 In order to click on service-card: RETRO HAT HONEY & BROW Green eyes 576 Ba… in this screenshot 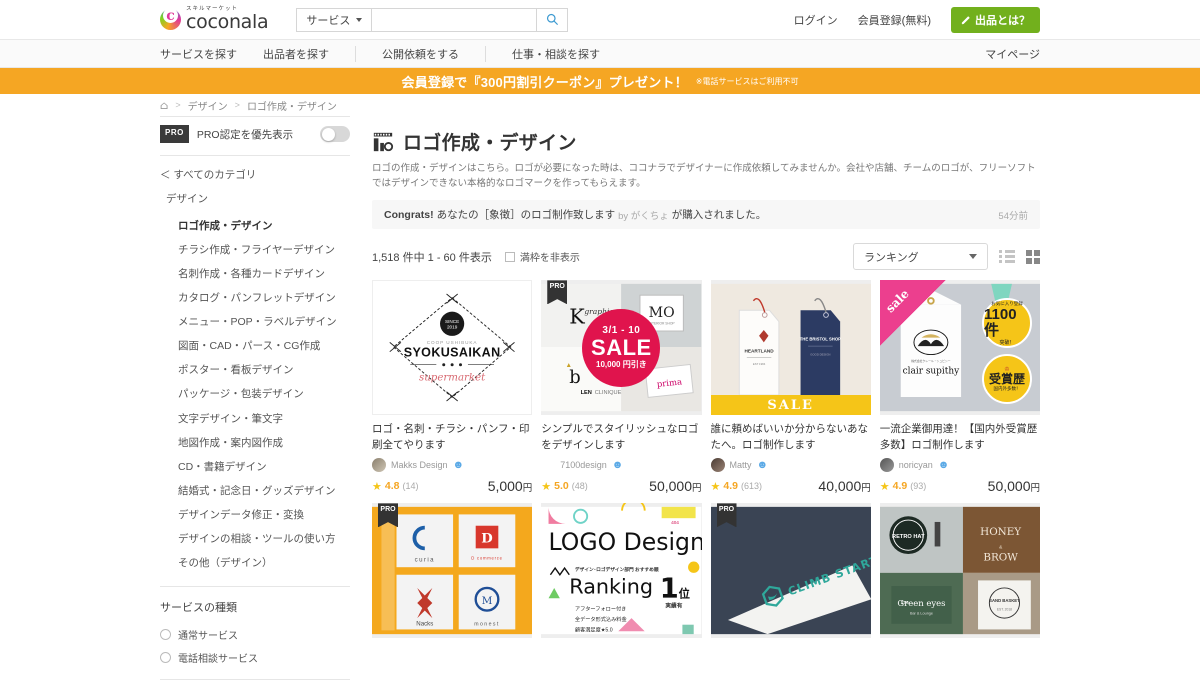, I will do `click(959, 571)`.